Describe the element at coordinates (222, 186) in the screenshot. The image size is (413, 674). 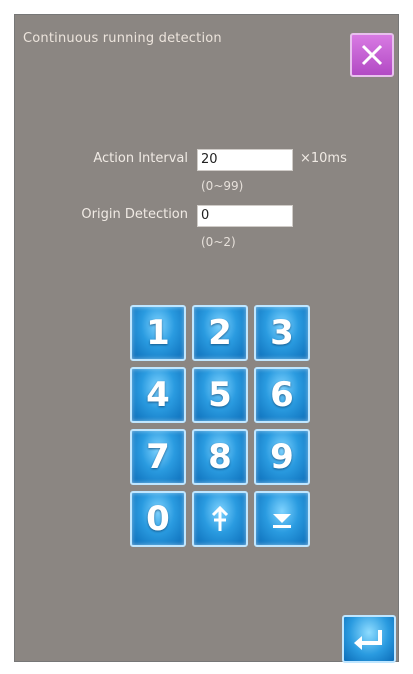
I see `action-interval-range: (0~99)` at that location.